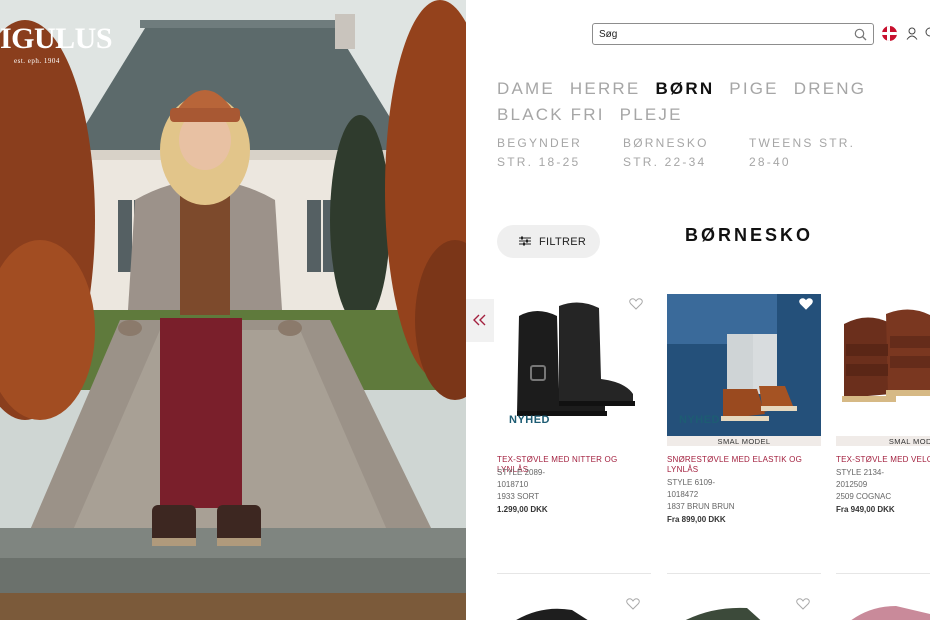  I want to click on subnav-item-label: BEGYNDER, so click(539, 143).